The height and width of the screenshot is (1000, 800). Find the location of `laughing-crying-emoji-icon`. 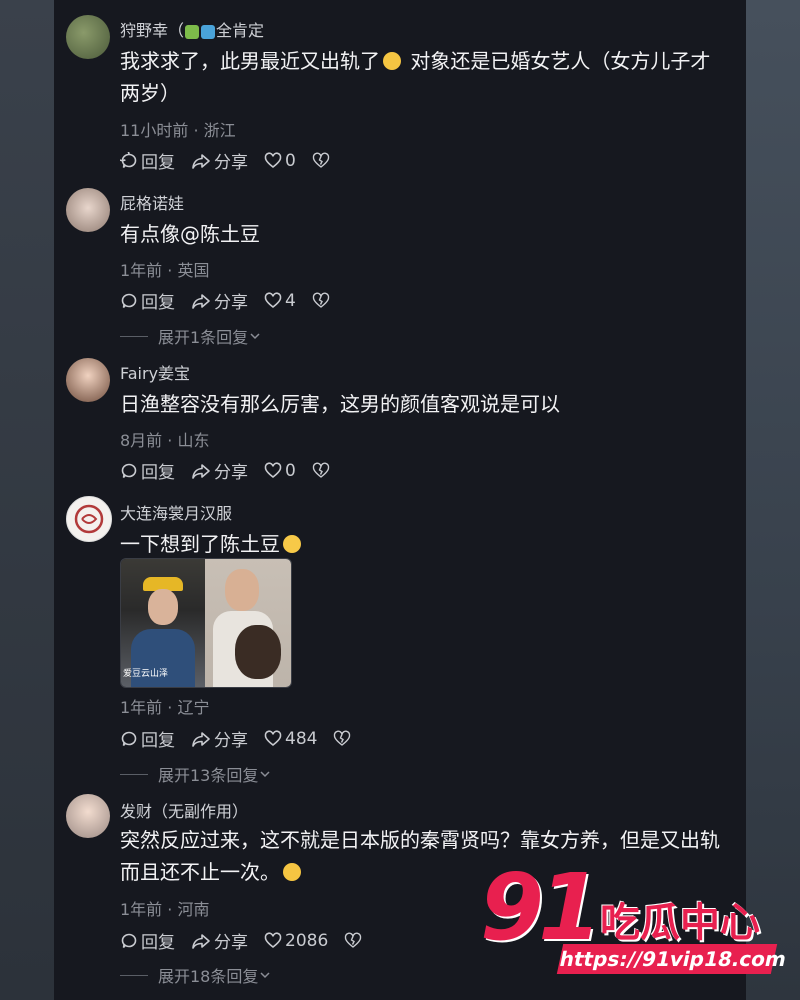

laughing-crying-emoji-icon is located at coordinates (292, 871).